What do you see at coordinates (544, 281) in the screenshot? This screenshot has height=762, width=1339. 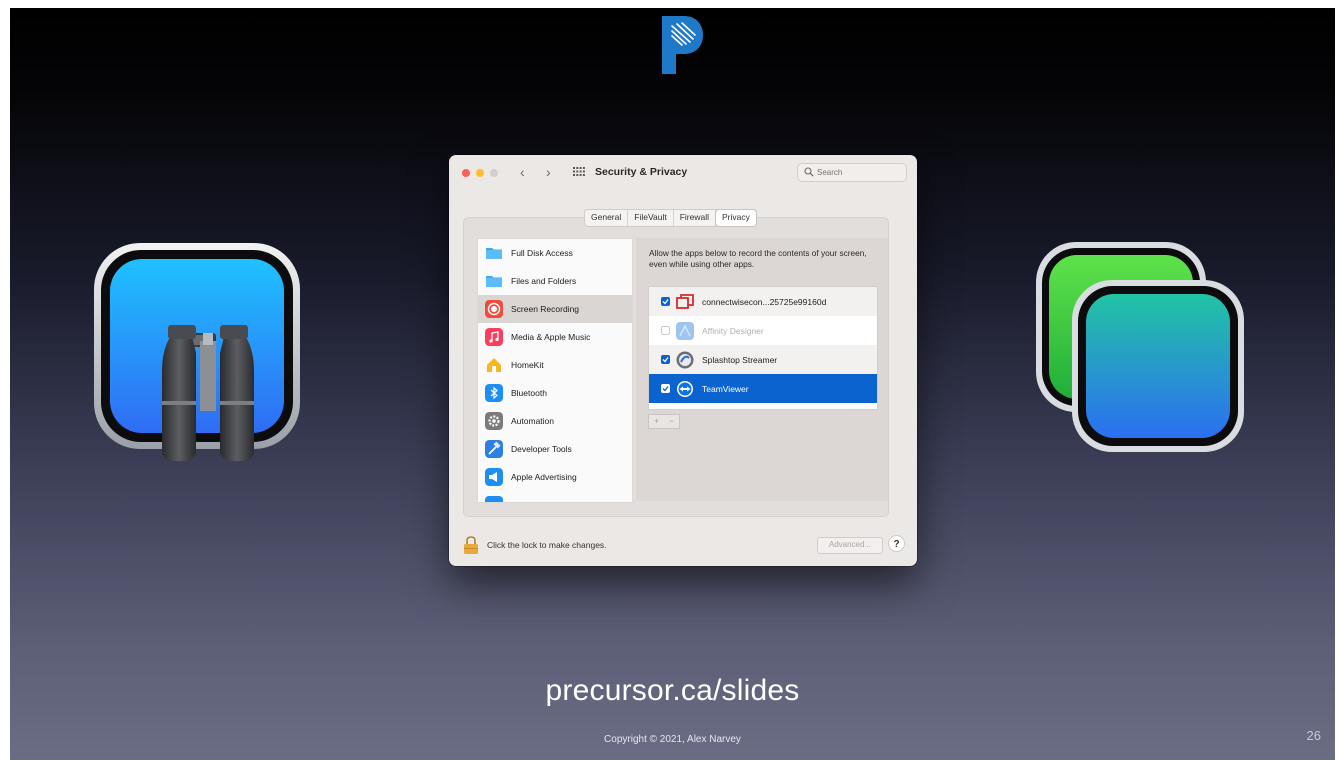 I see `sidebar-item-label: Files and Folders` at bounding box center [544, 281].